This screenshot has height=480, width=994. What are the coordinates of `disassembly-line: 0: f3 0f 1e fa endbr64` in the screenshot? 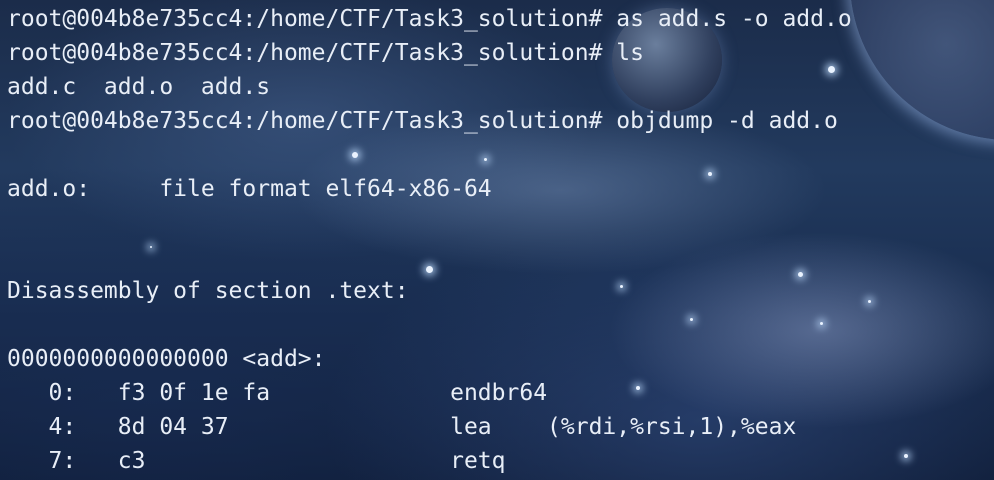 It's located at (277, 393).